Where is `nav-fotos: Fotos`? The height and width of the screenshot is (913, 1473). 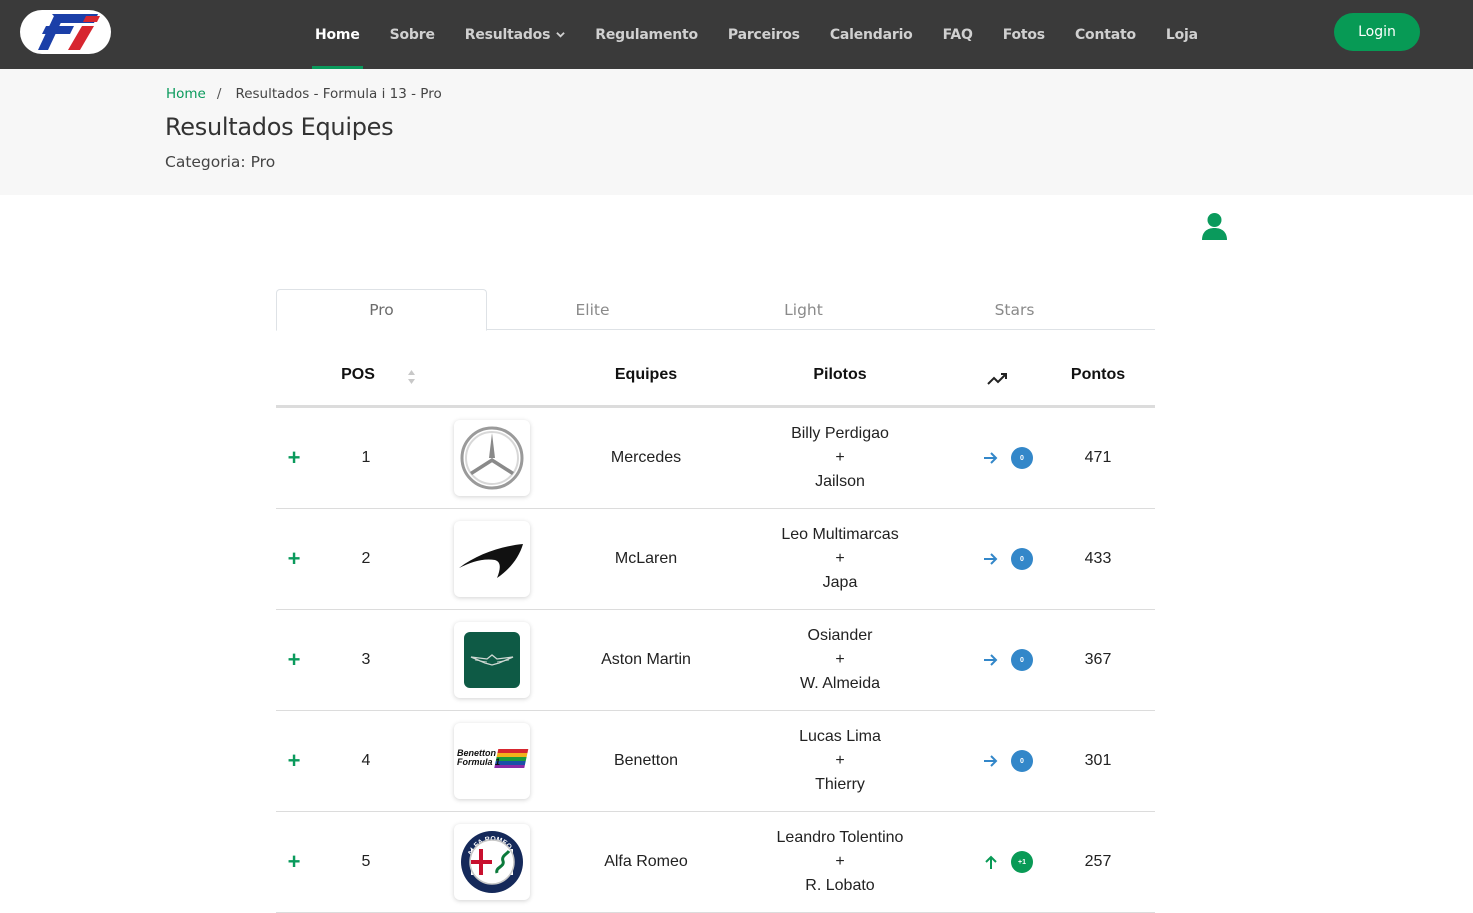
nav-fotos: Fotos is located at coordinates (1024, 34).